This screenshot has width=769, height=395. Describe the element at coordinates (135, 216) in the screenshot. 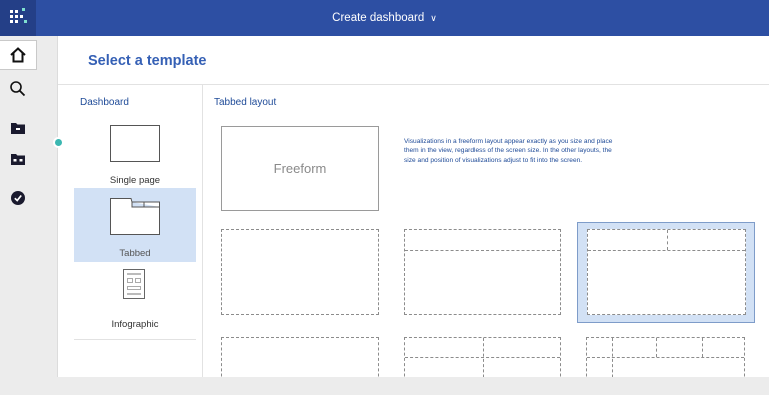

I see `tabbed-thumbnail` at that location.